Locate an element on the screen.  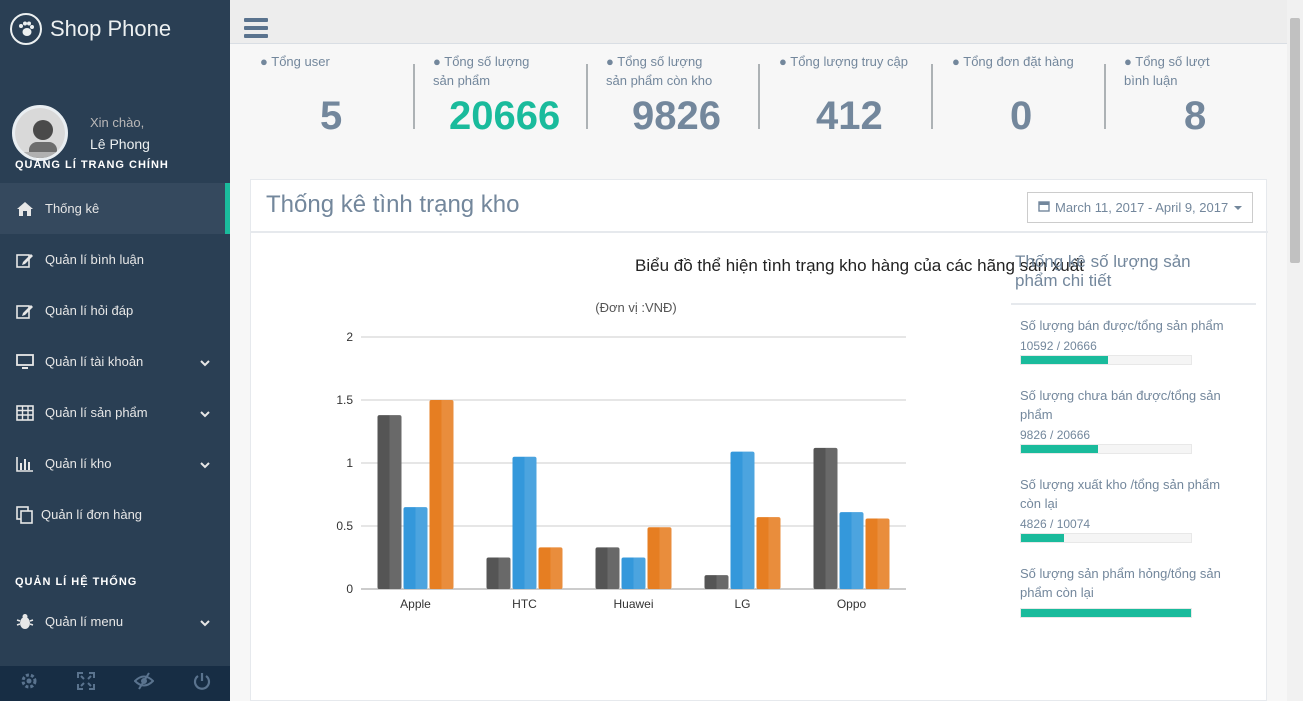
app-title: Shop Phone is located at coordinates (111, 28).